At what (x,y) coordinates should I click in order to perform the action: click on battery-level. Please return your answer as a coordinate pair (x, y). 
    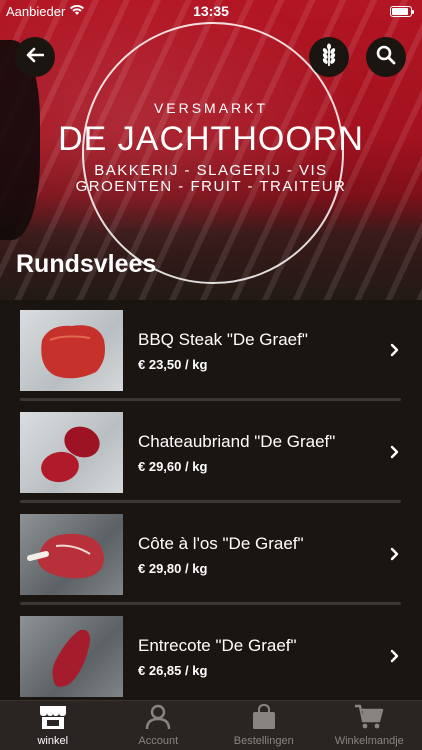
    Looking at the image, I should click on (400, 11).